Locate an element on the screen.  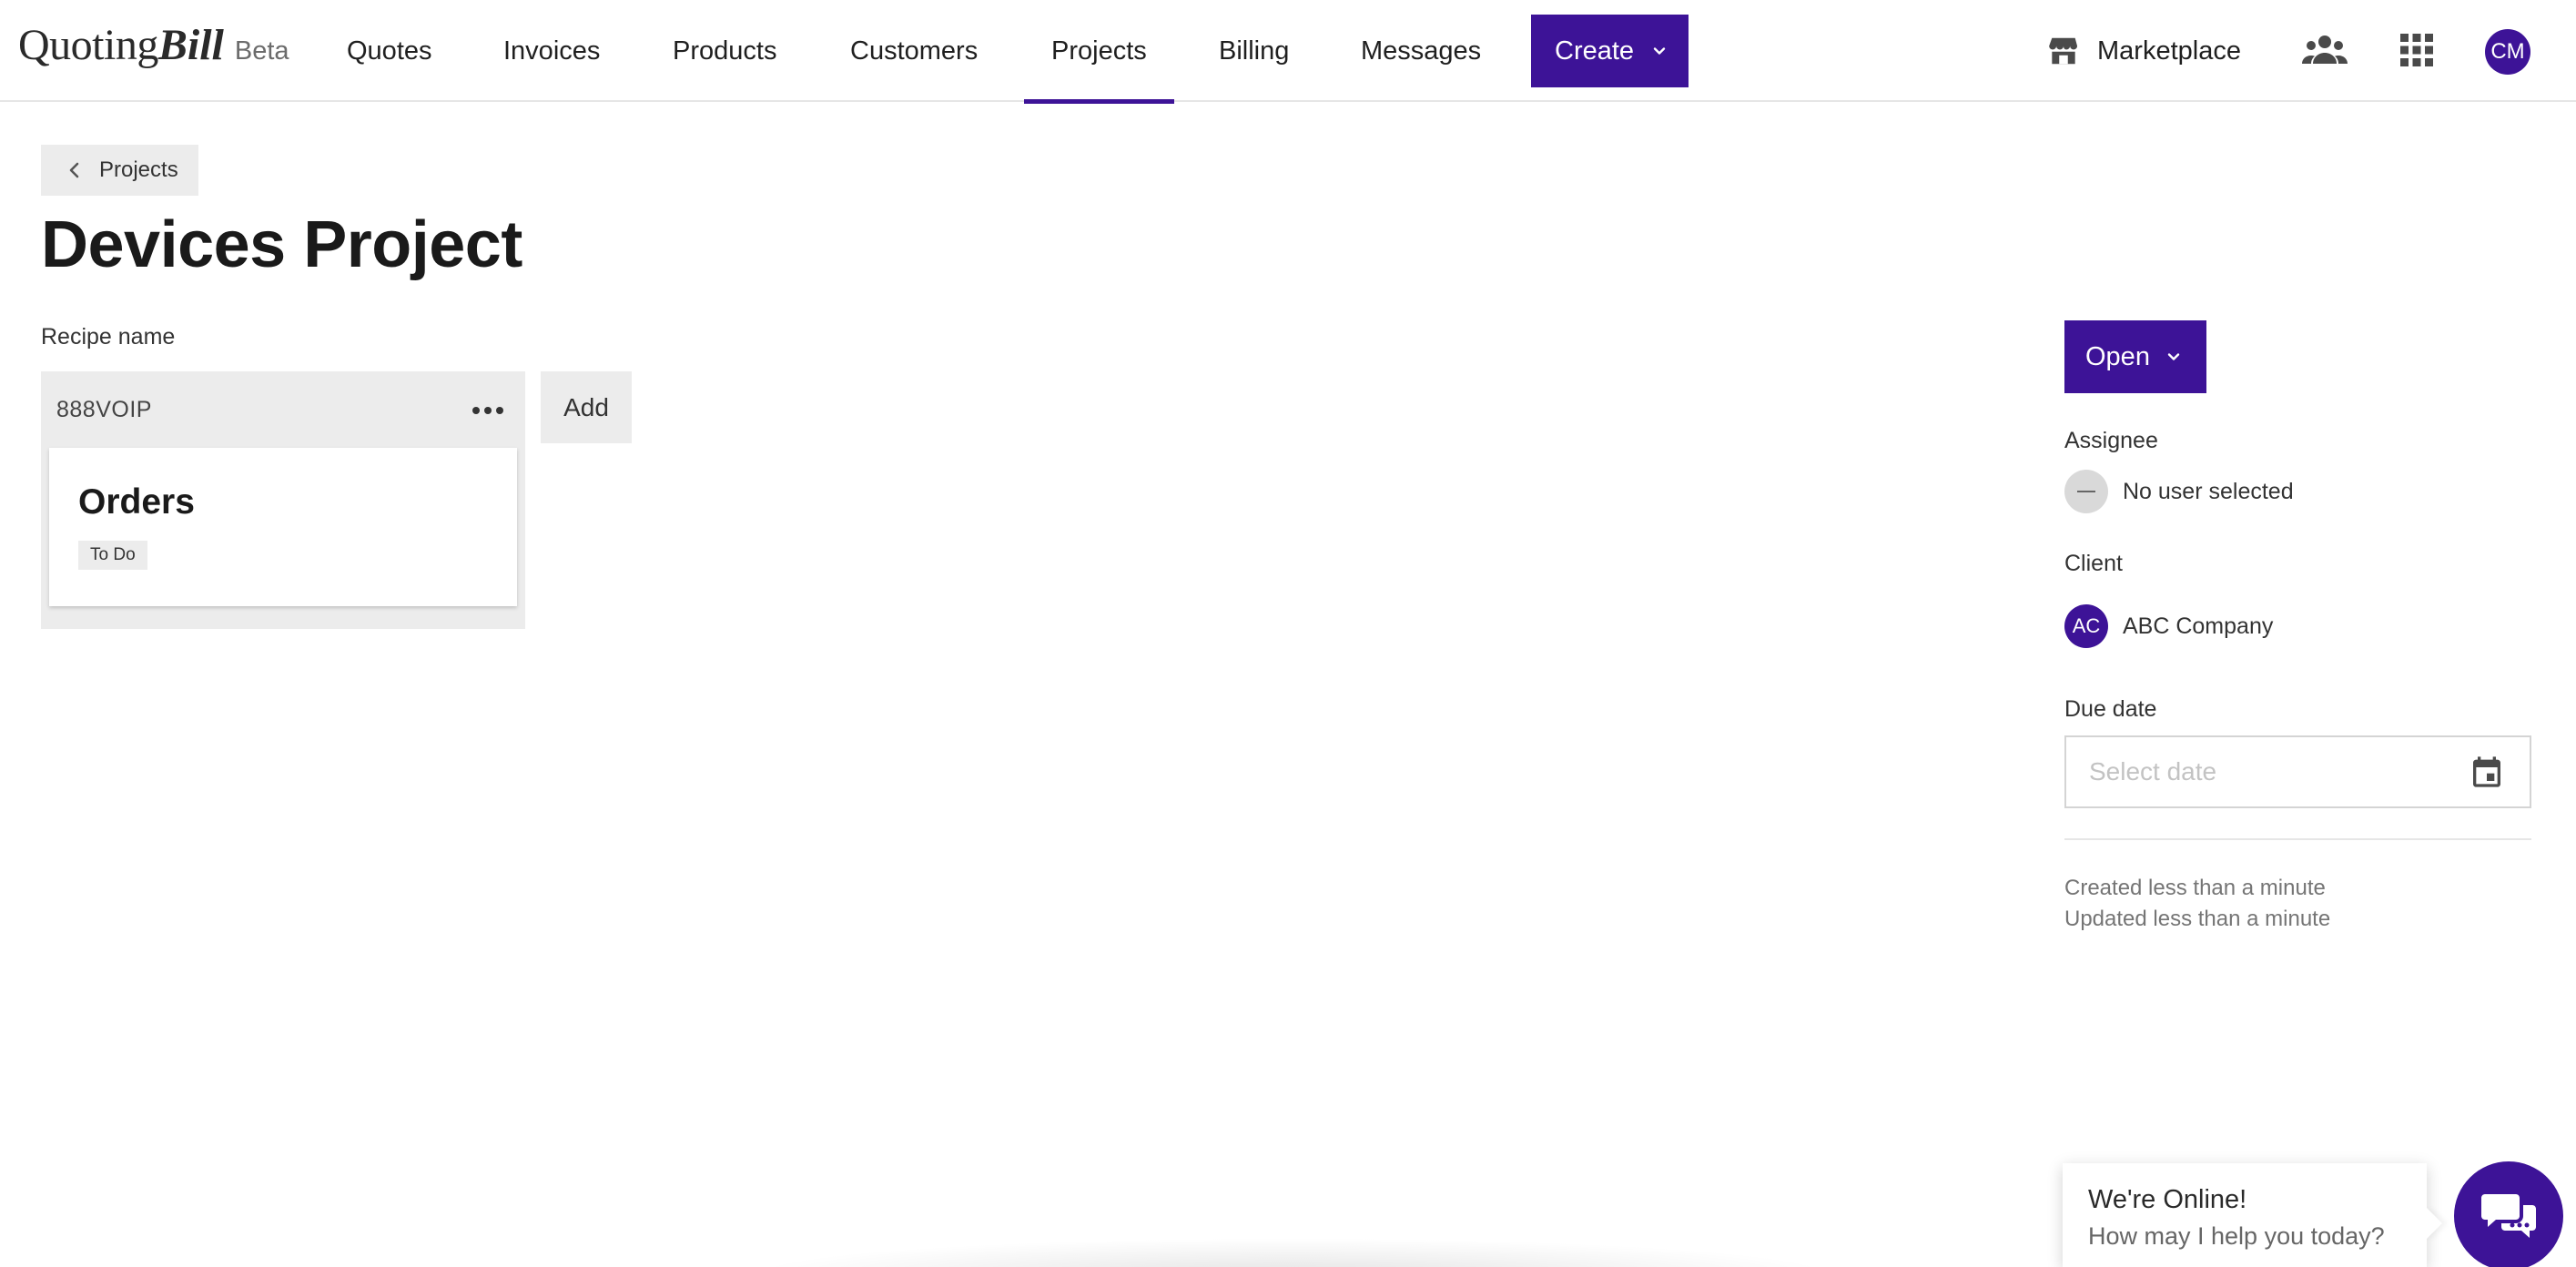
bottom-shadow is located at coordinates (1292, 1253).